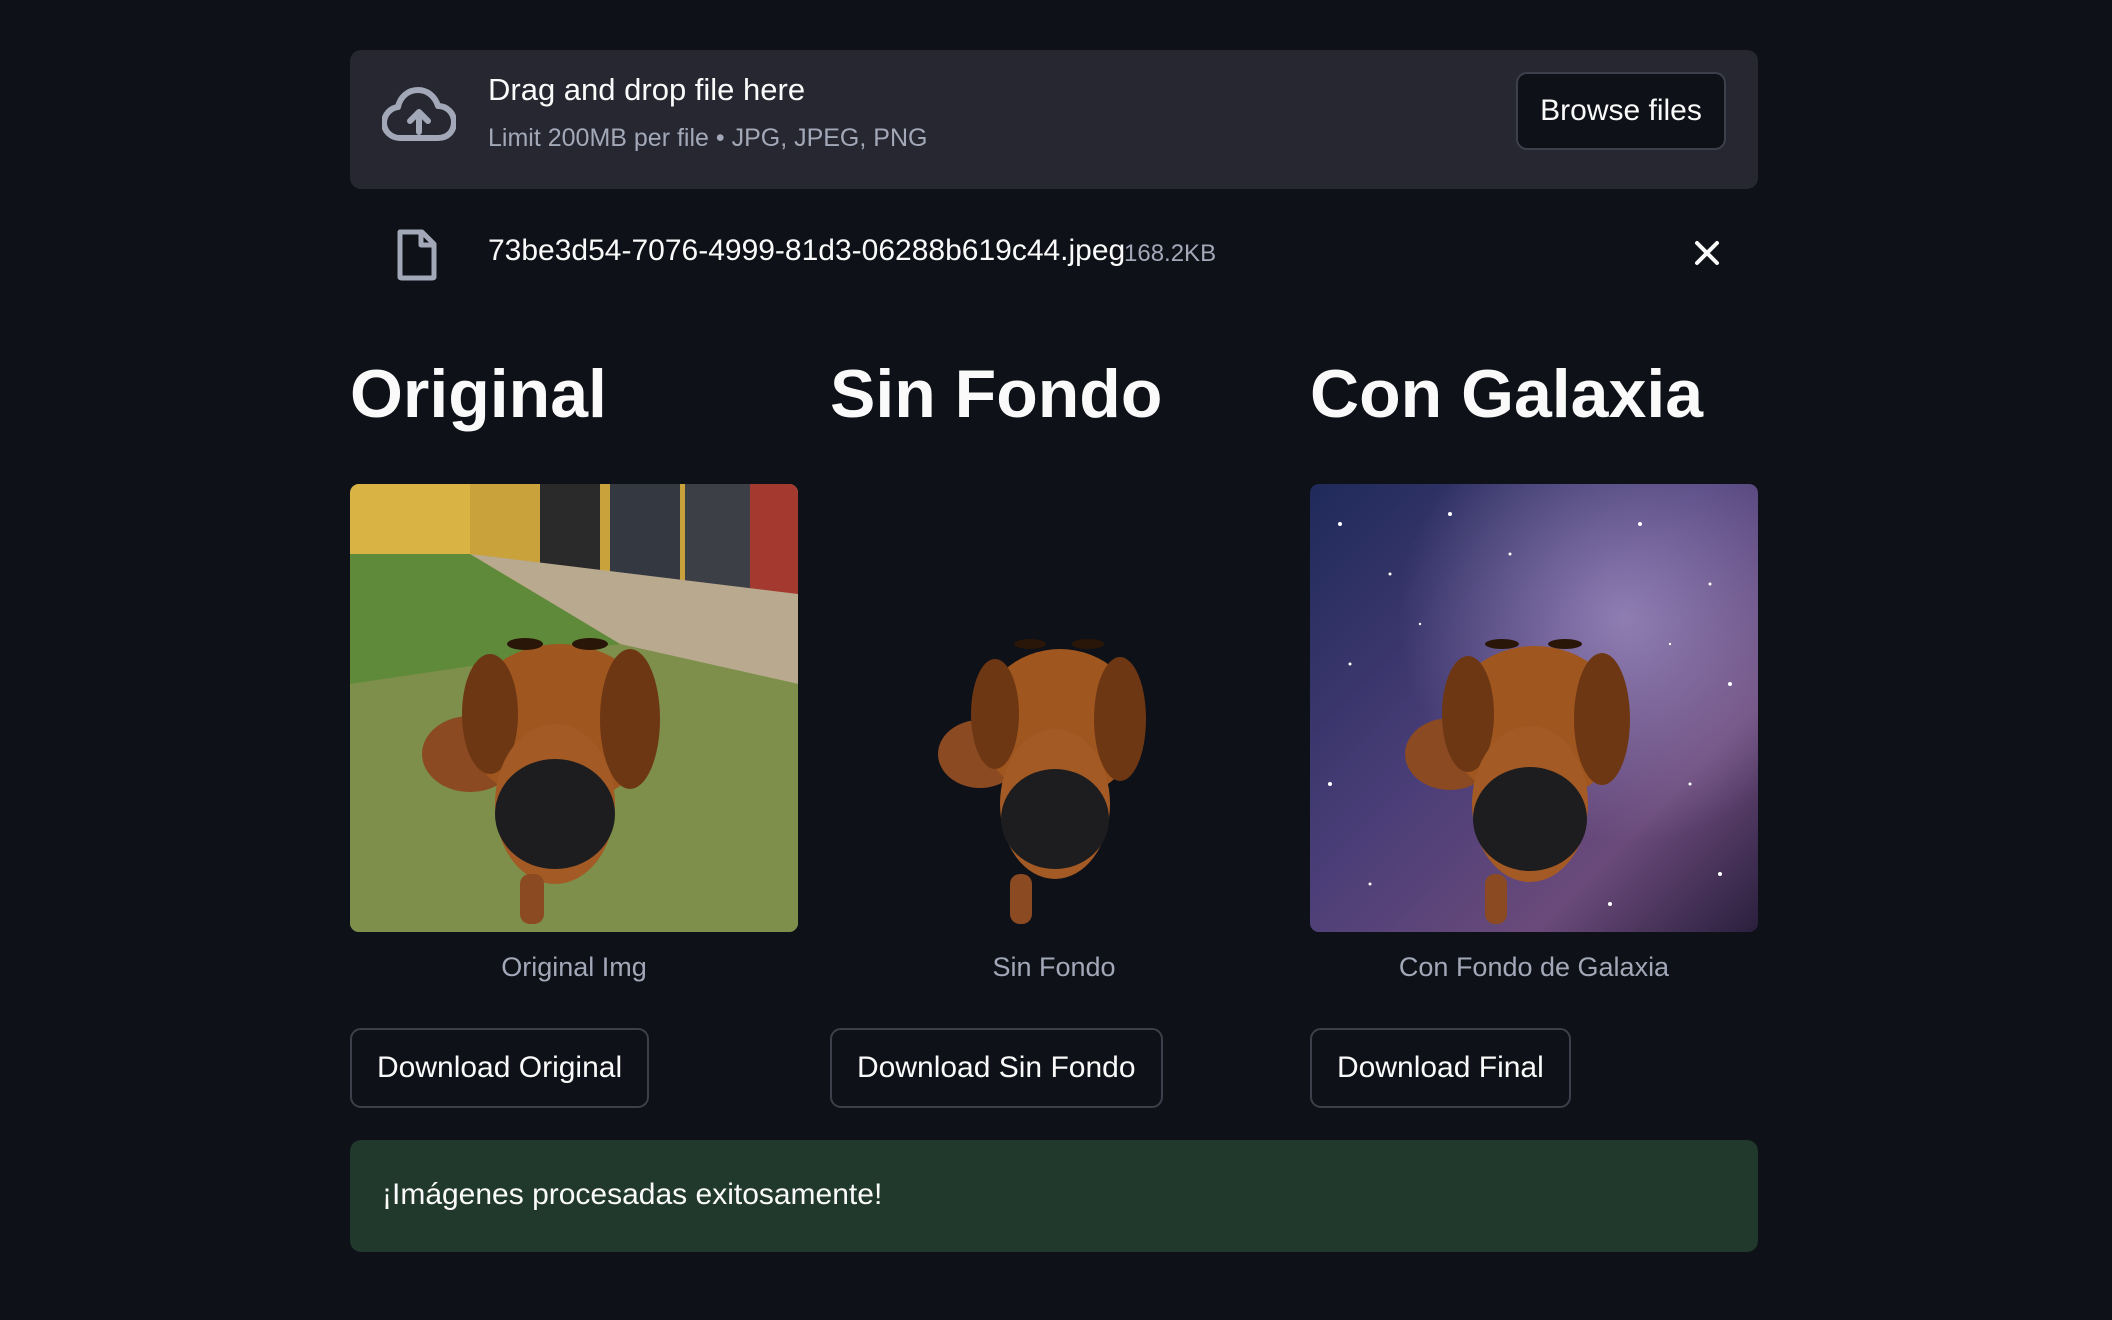  Describe the element at coordinates (1440, 1068) in the screenshot. I see `download-final-button: Download Final` at that location.